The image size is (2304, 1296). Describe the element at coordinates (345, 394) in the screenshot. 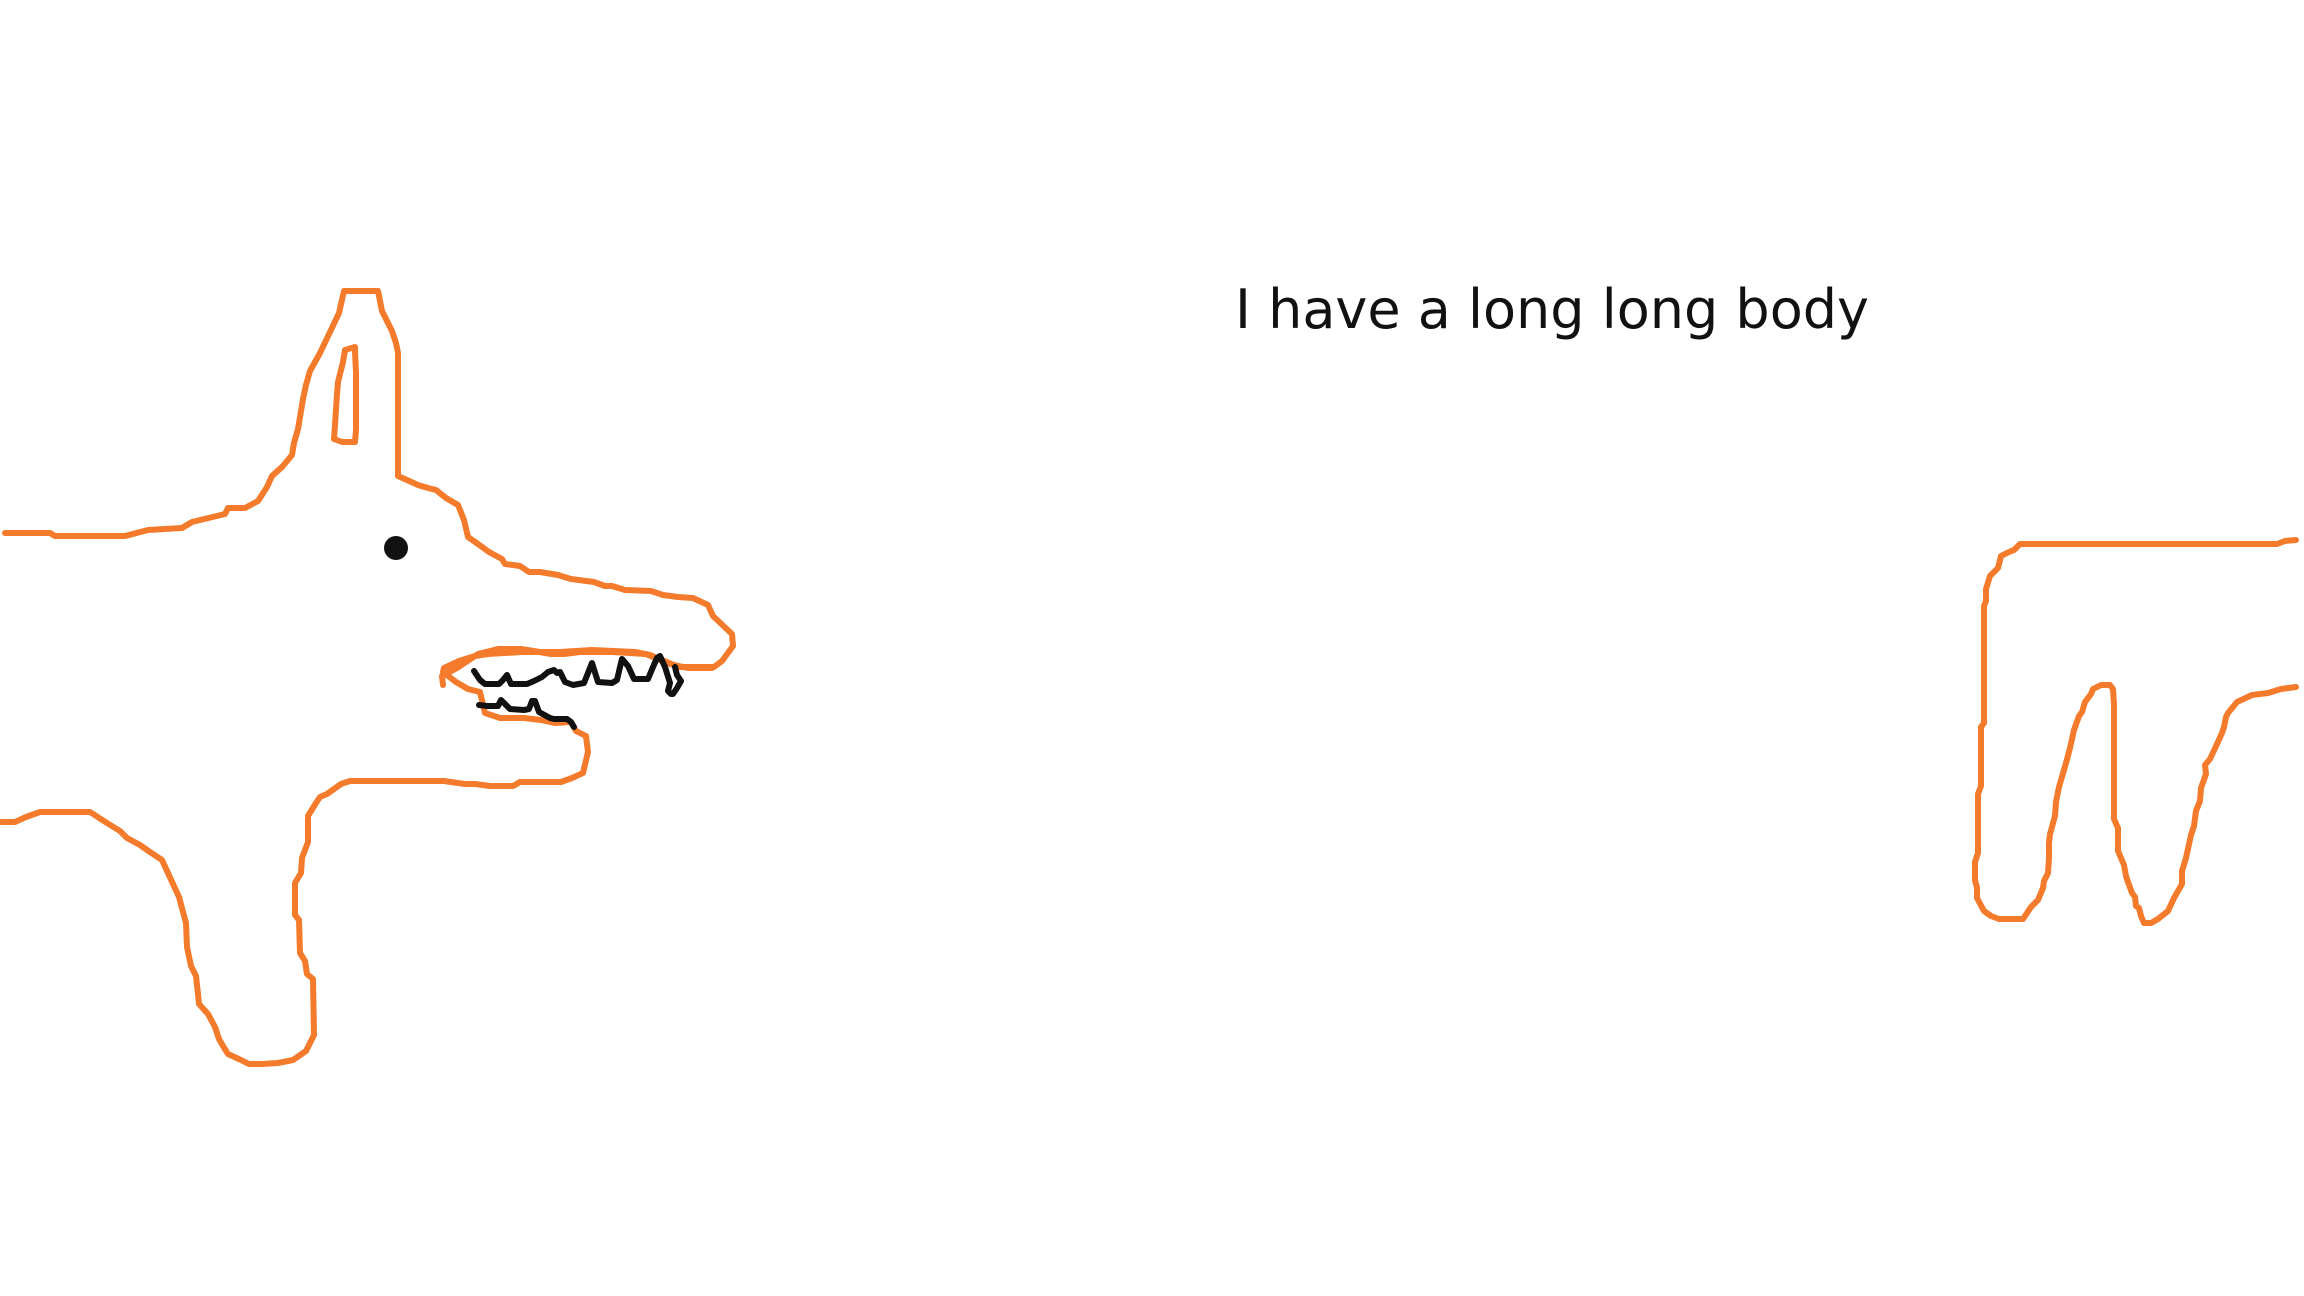

I see `inner-ear-outline` at that location.